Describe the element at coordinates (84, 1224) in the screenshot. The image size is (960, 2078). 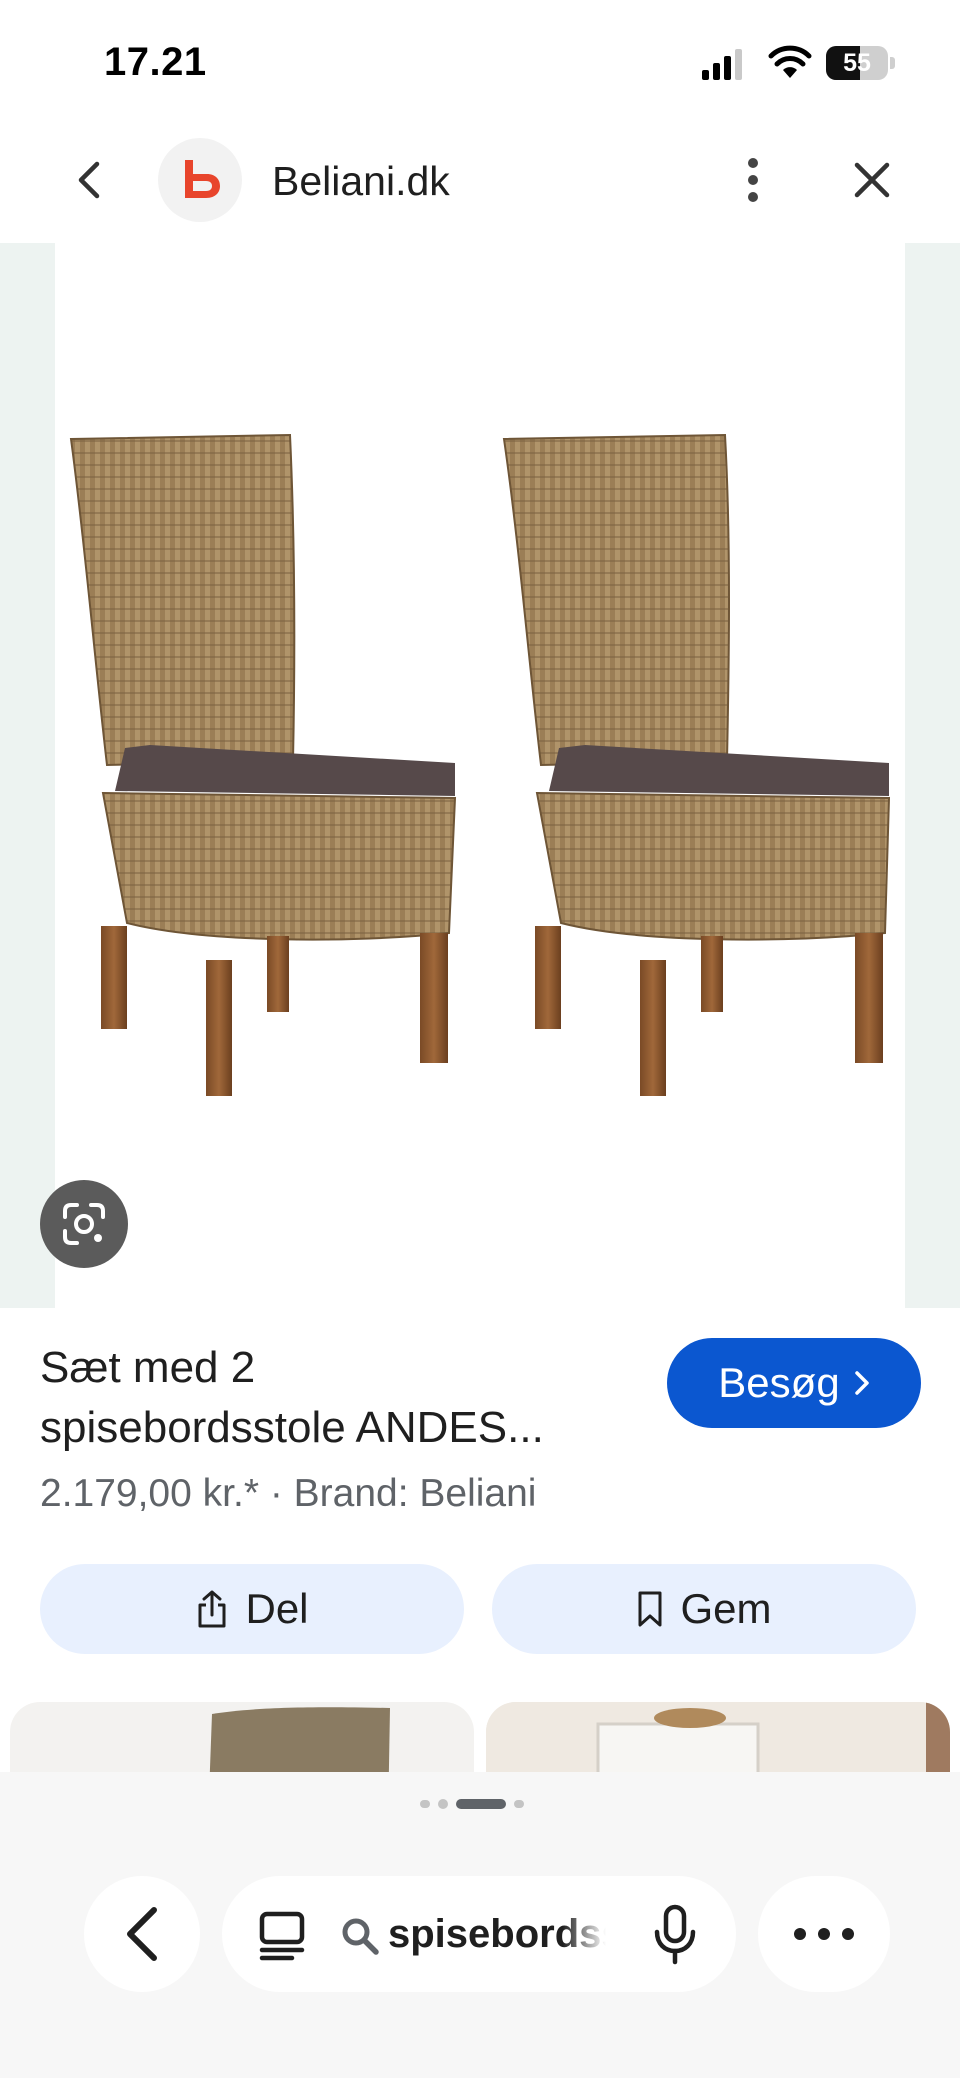
I see `google-lens-icon` at that location.